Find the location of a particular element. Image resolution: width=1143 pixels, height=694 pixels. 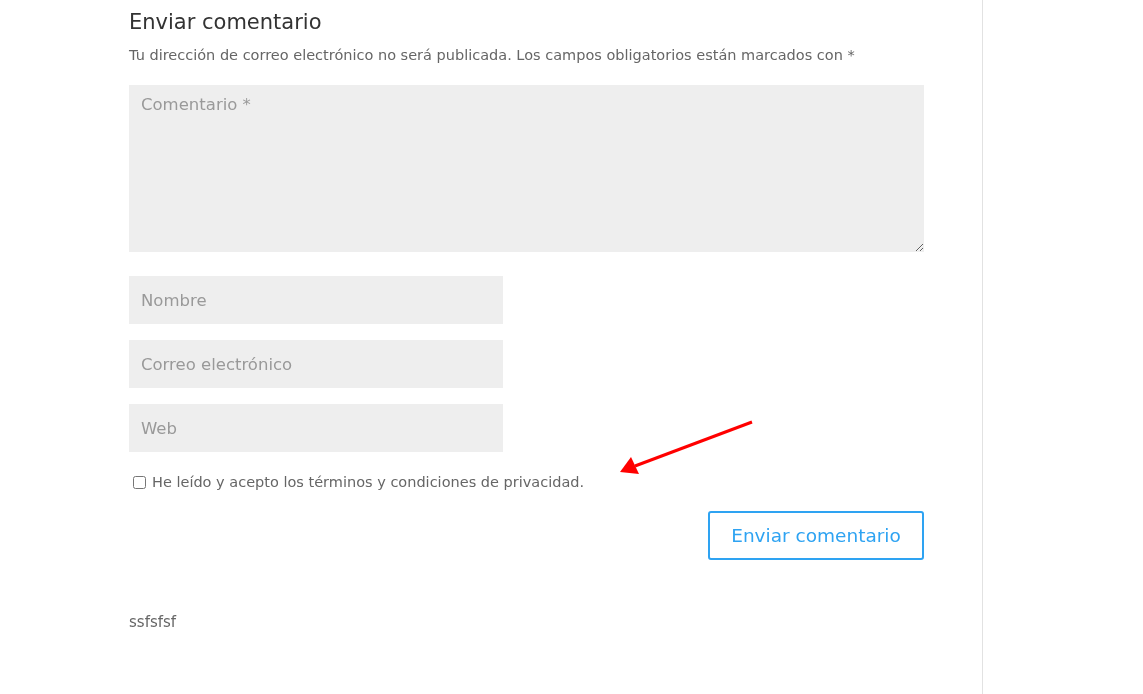

consent-label: He leído y acepto los términos y condiciones de privacidad. is located at coordinates (368, 482).